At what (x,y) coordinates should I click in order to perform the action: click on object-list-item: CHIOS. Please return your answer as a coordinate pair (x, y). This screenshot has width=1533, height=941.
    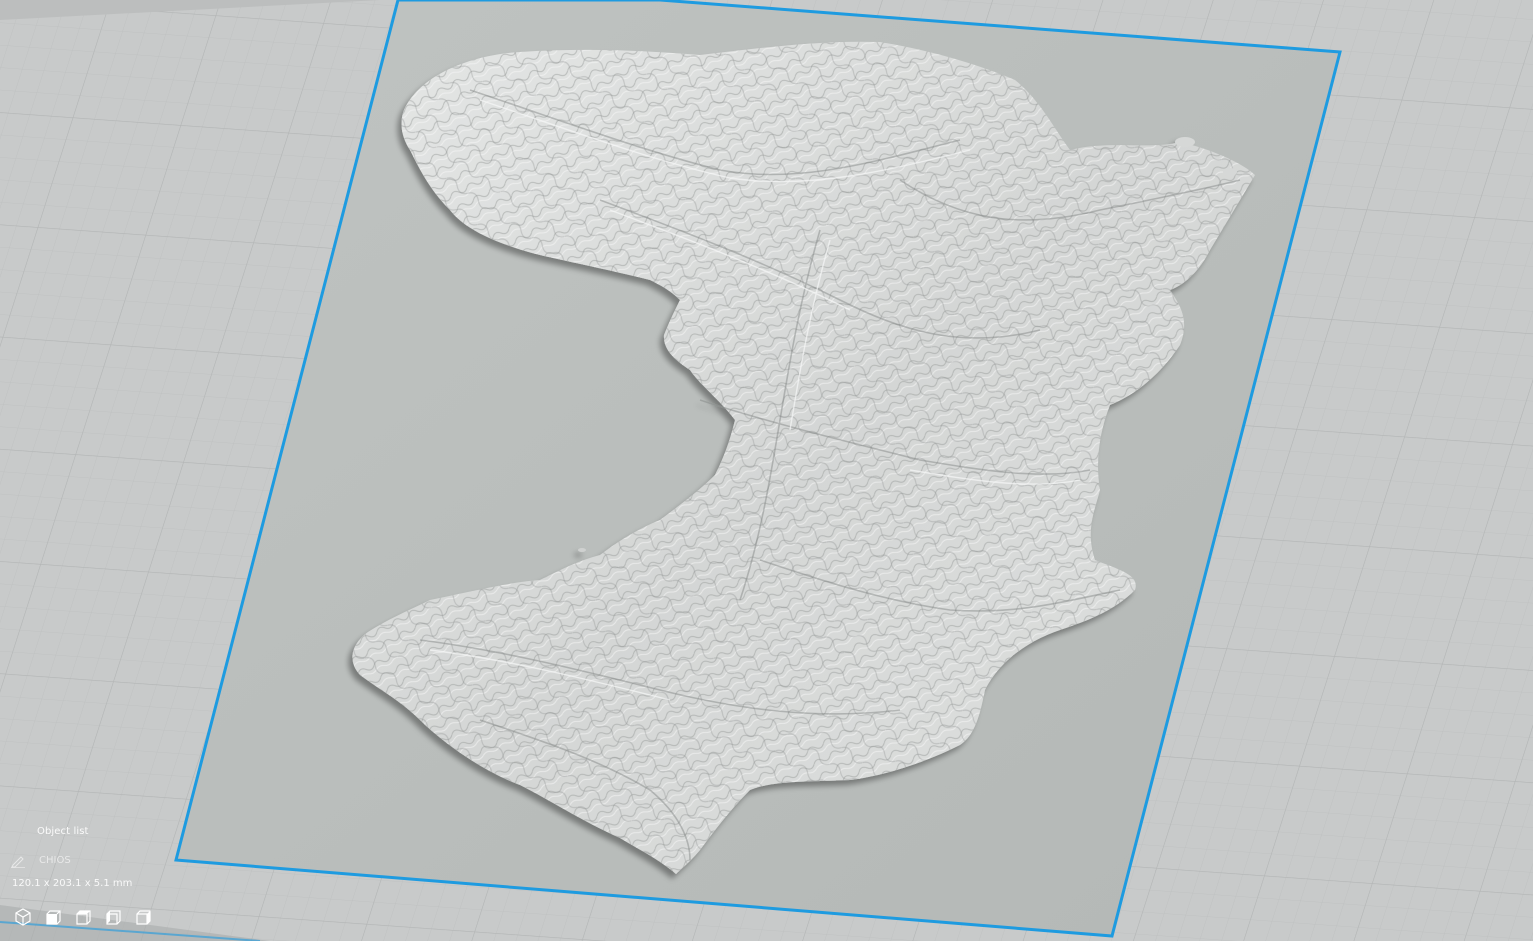
    Looking at the image, I should click on (40, 860).